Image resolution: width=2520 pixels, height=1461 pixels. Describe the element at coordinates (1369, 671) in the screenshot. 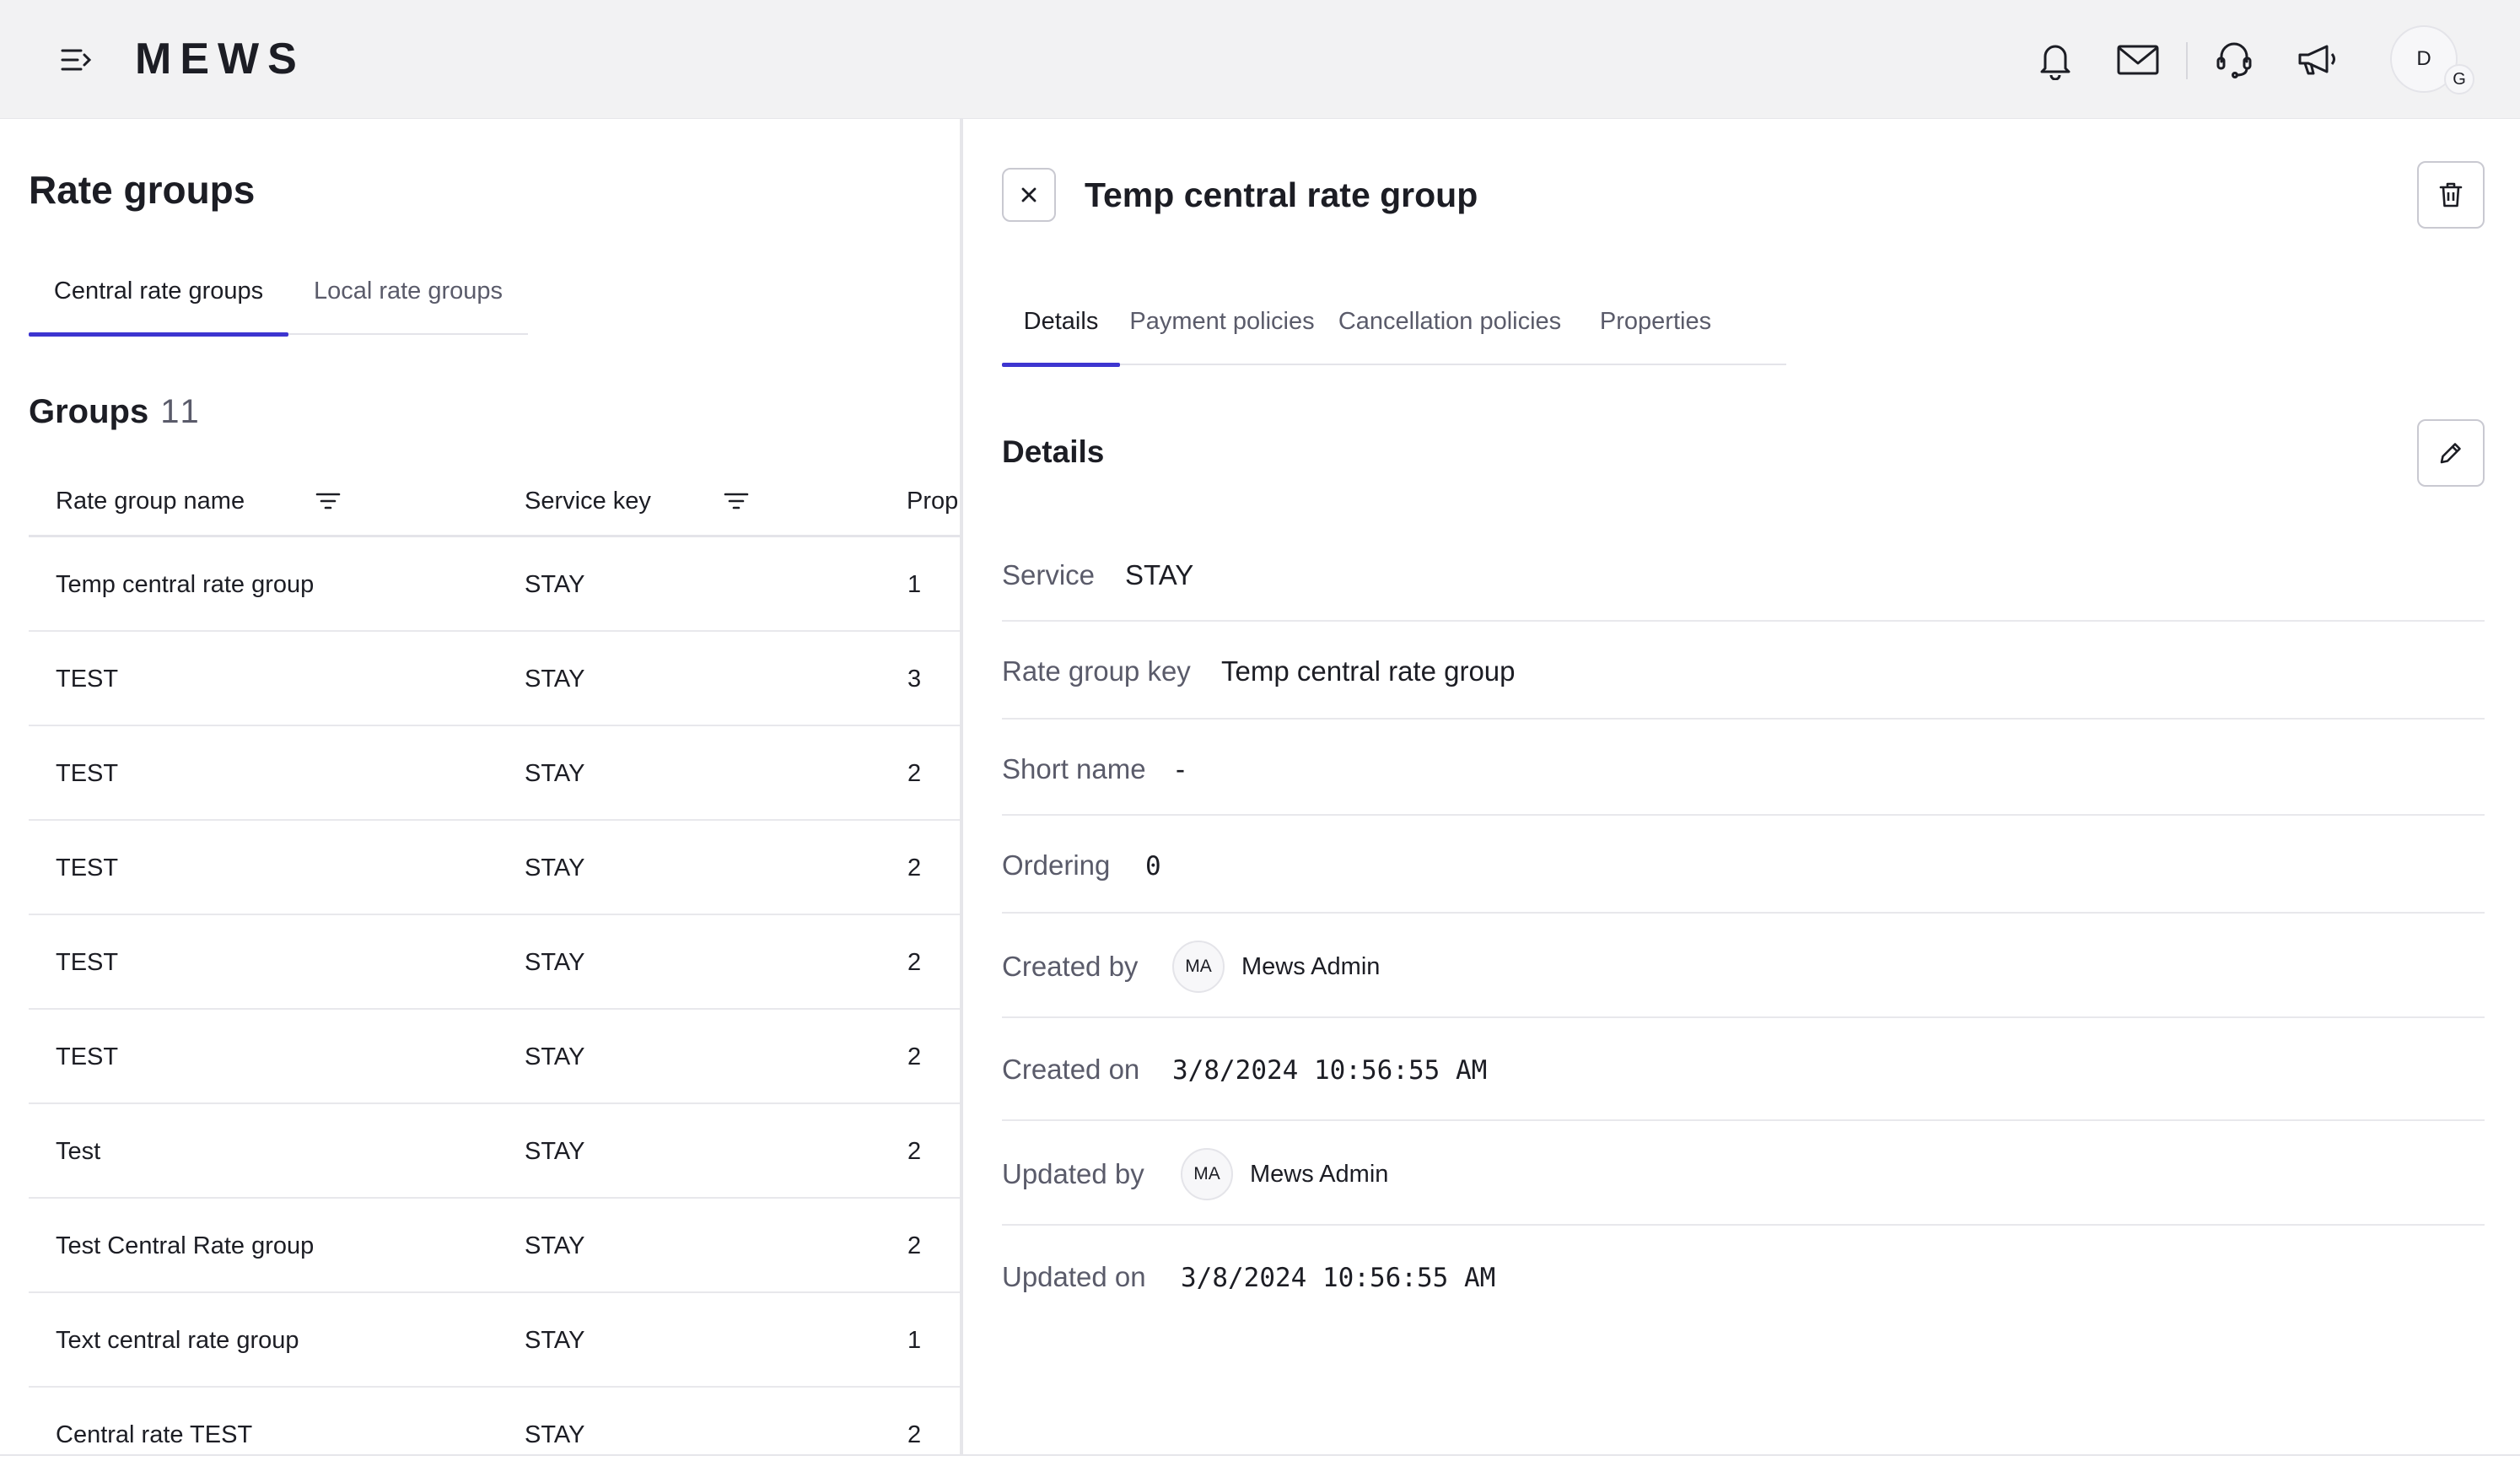

I see `rate-group-key-value: Temp central rate group` at that location.